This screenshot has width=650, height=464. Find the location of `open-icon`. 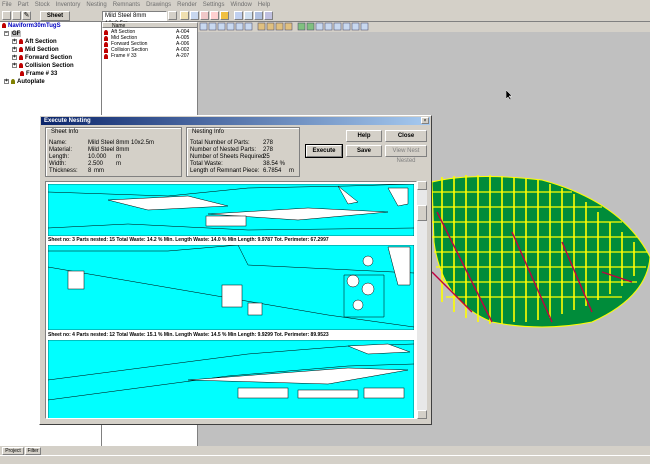

open-icon is located at coordinates (16, 15).